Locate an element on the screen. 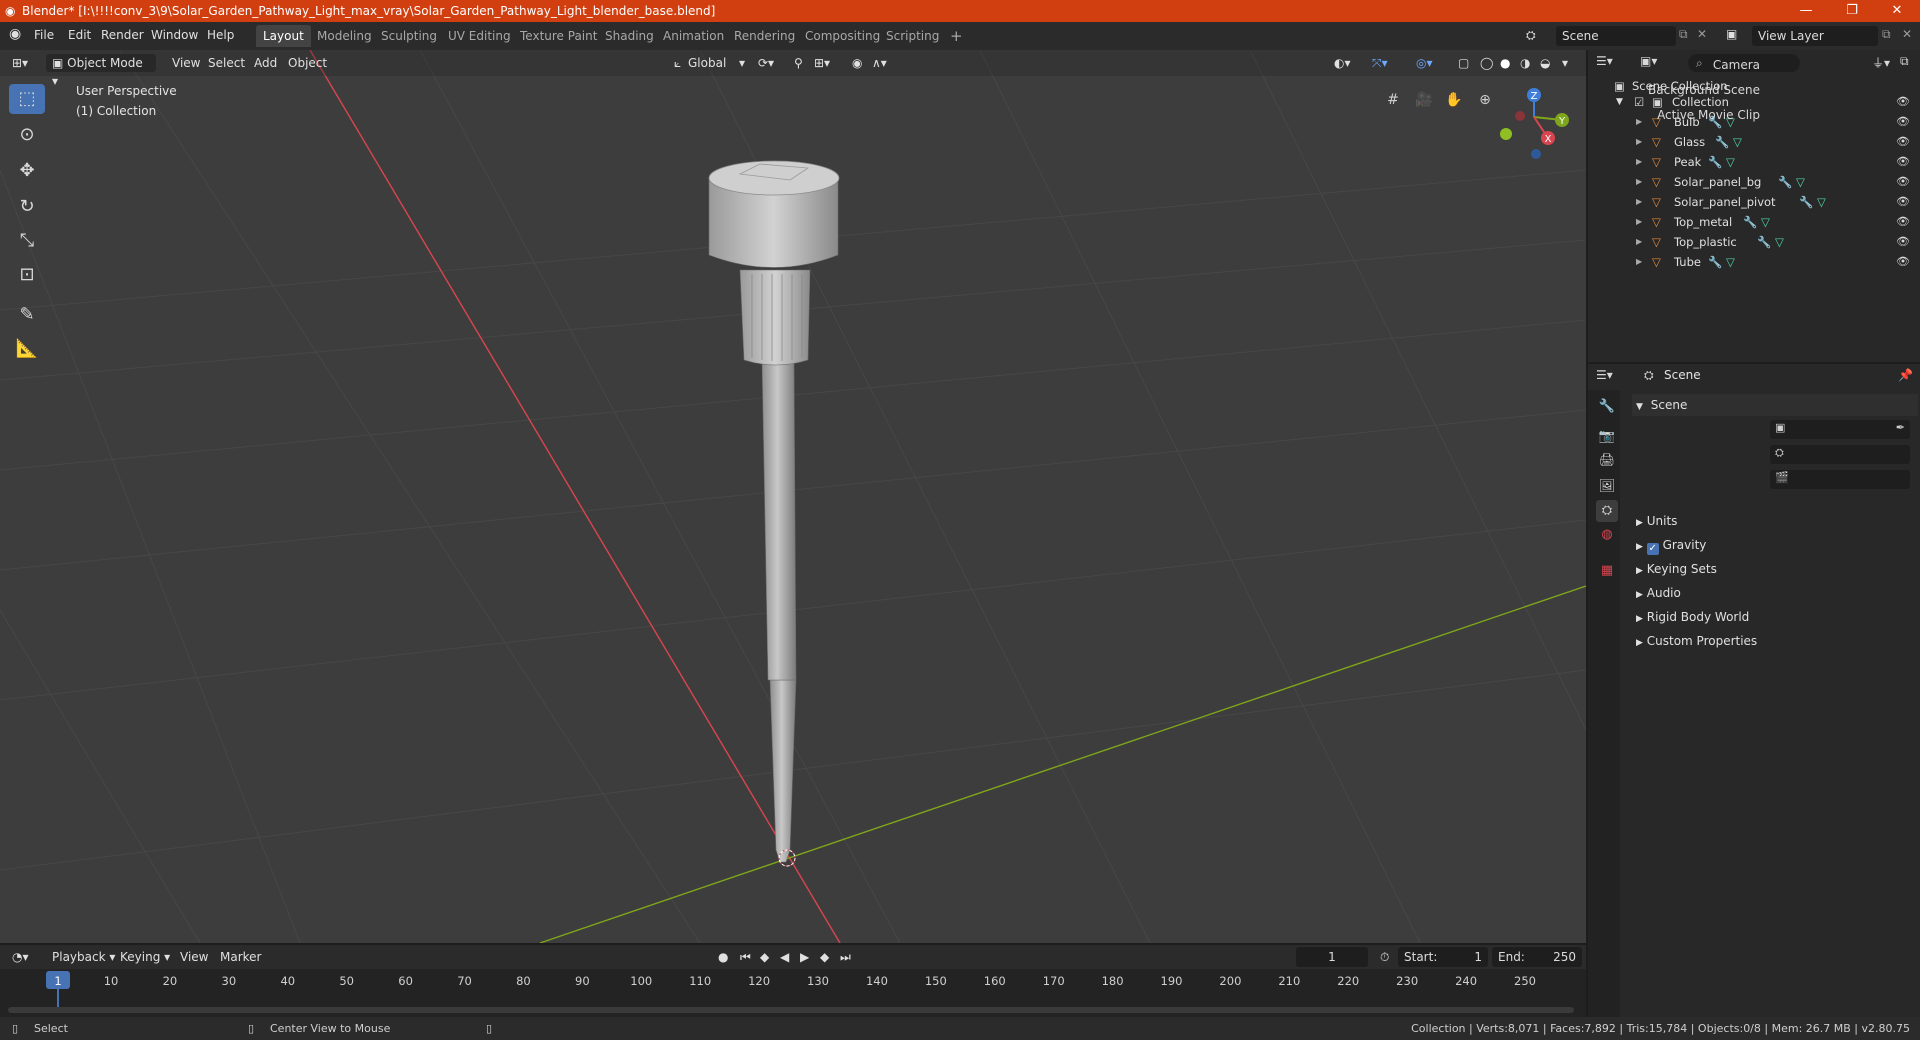  scene-selector: Scene is located at coordinates (1616, 36).